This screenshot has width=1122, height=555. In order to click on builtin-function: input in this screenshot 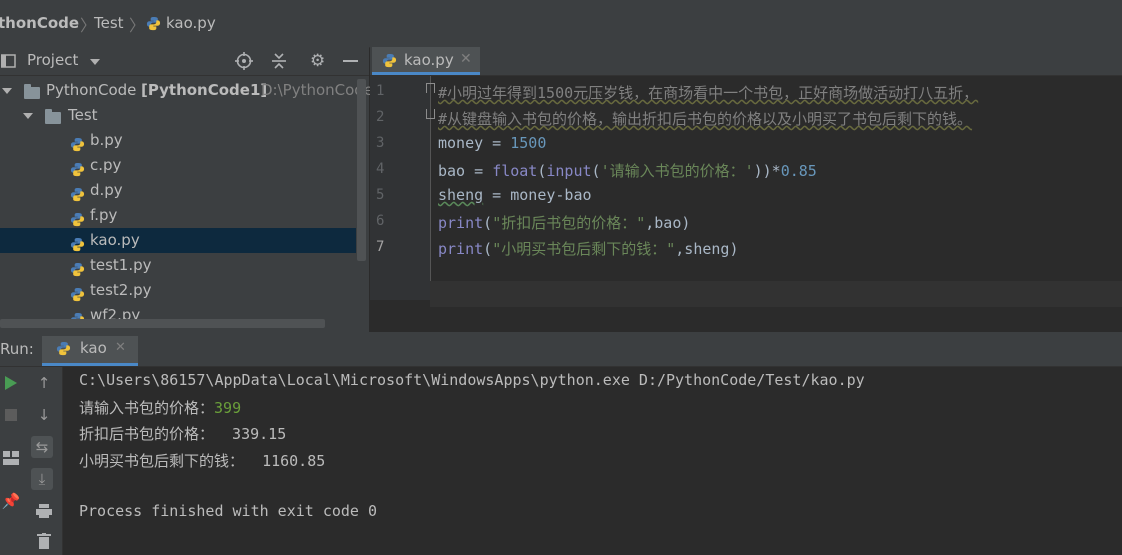, I will do `click(569, 171)`.